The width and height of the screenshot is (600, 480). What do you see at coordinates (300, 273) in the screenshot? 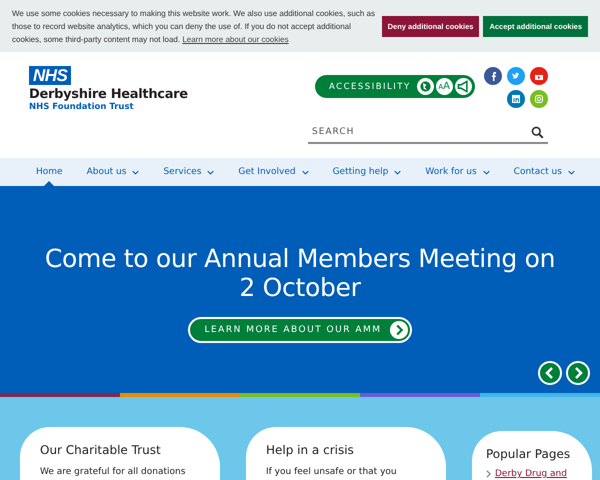
I see `hero-title: Come to our Annual Members Meeting on 2 October` at bounding box center [300, 273].